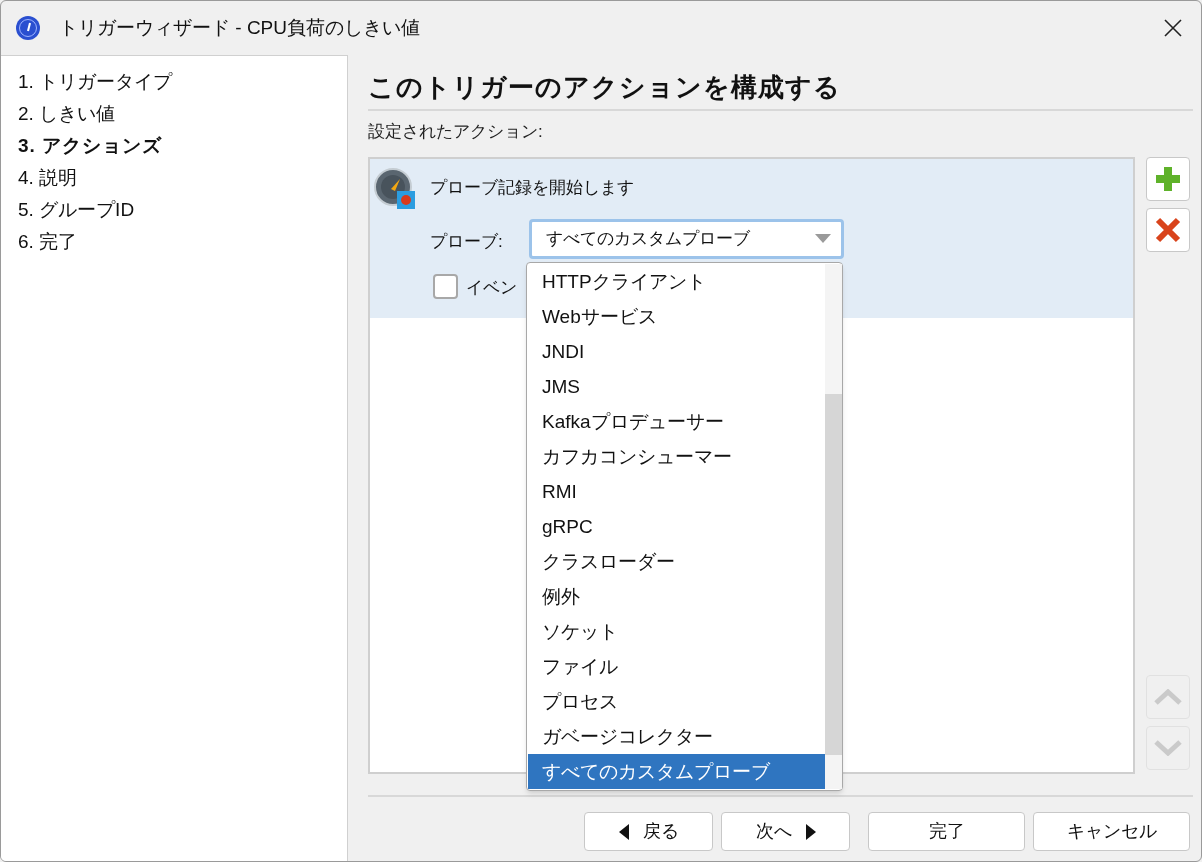 The height and width of the screenshot is (862, 1202). What do you see at coordinates (676, 491) in the screenshot?
I see `dropdown-option: RMI` at bounding box center [676, 491].